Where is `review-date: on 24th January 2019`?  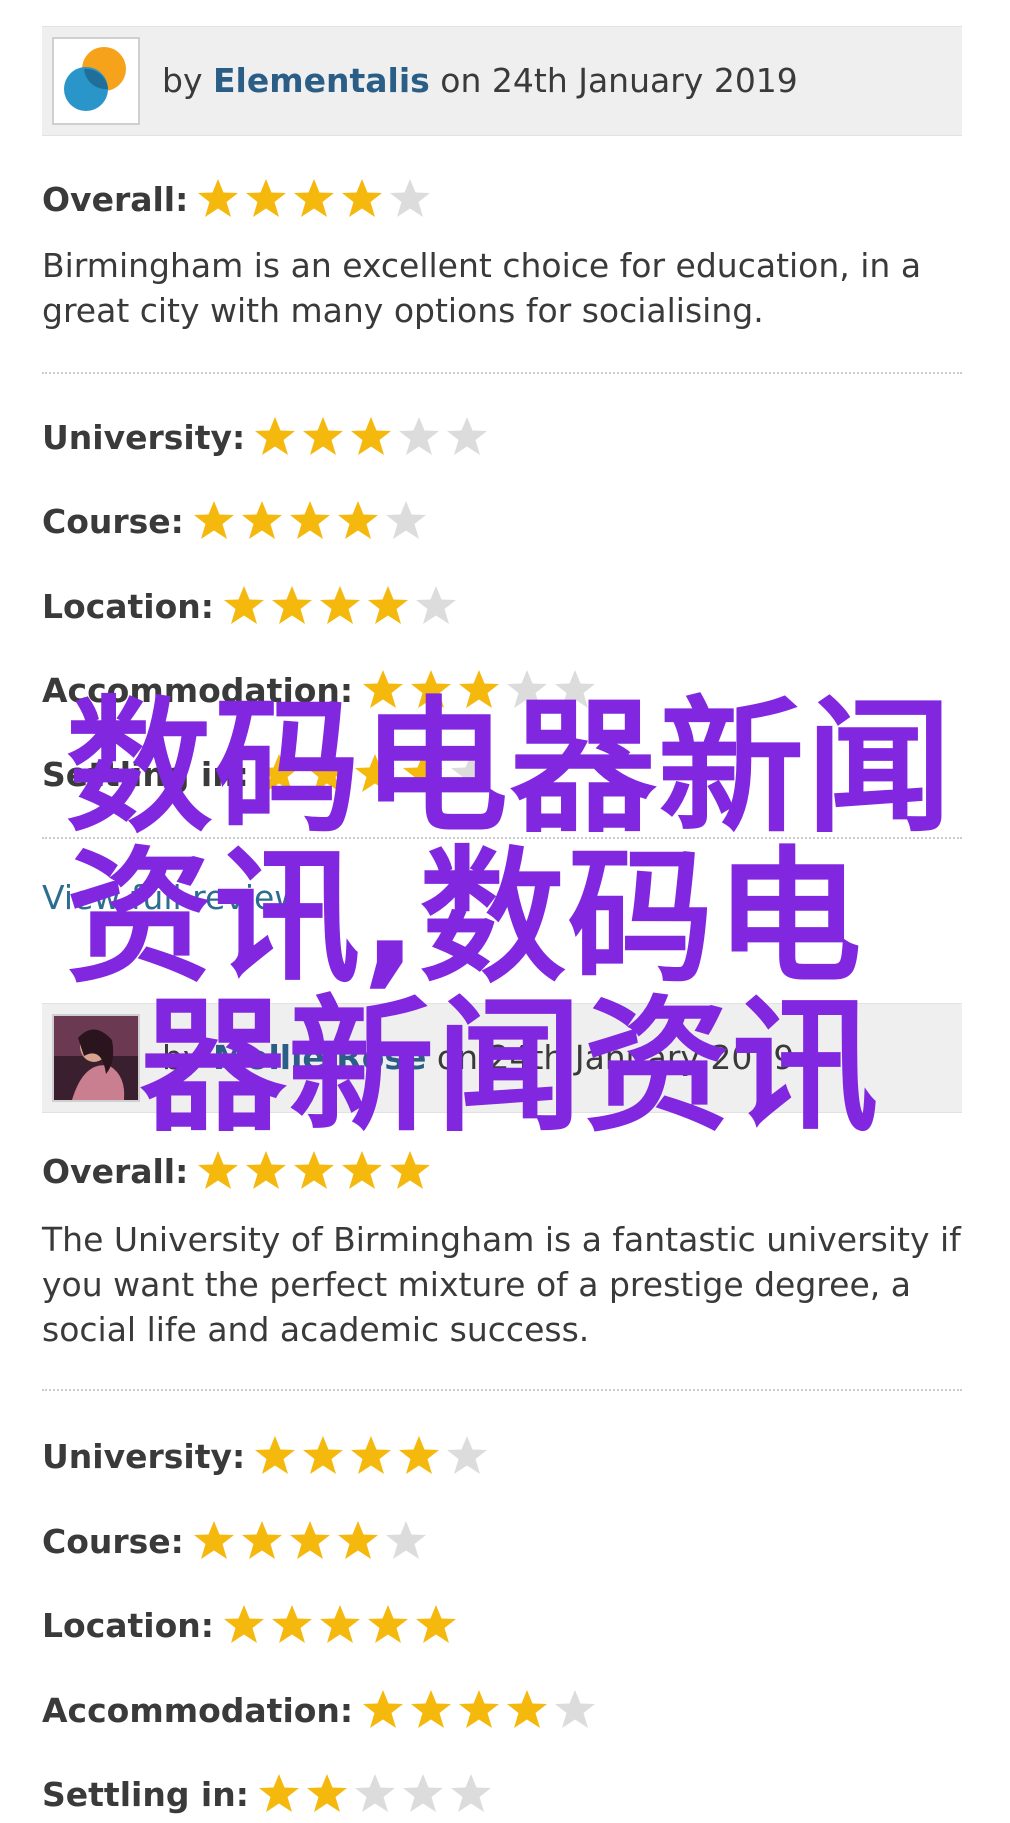
review-date: on 24th January 2019 is located at coordinates (619, 80).